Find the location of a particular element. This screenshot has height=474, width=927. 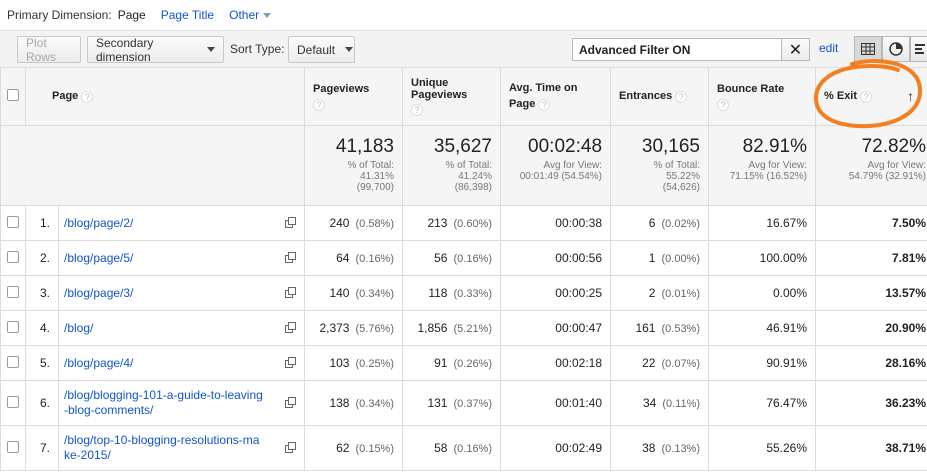

entrances-percent: (0.00%) is located at coordinates (681, 259).